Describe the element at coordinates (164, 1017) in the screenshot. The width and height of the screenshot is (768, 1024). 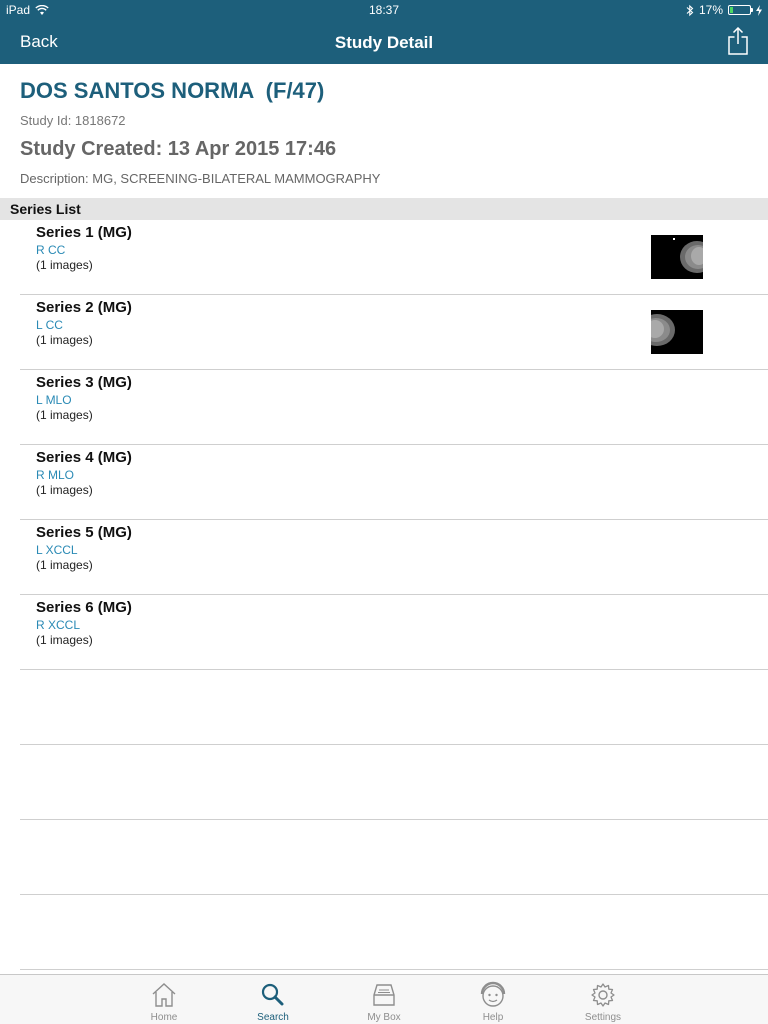
I see `tab-label: Home` at that location.